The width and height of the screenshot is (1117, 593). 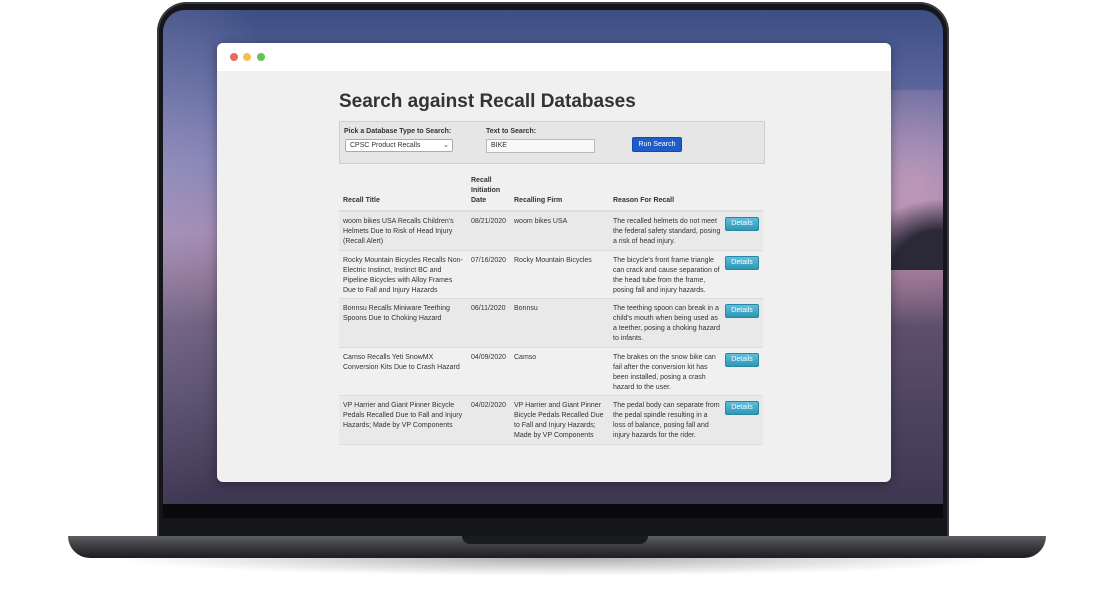 I want to click on recall-firm: Bonnsu, so click(x=526, y=308).